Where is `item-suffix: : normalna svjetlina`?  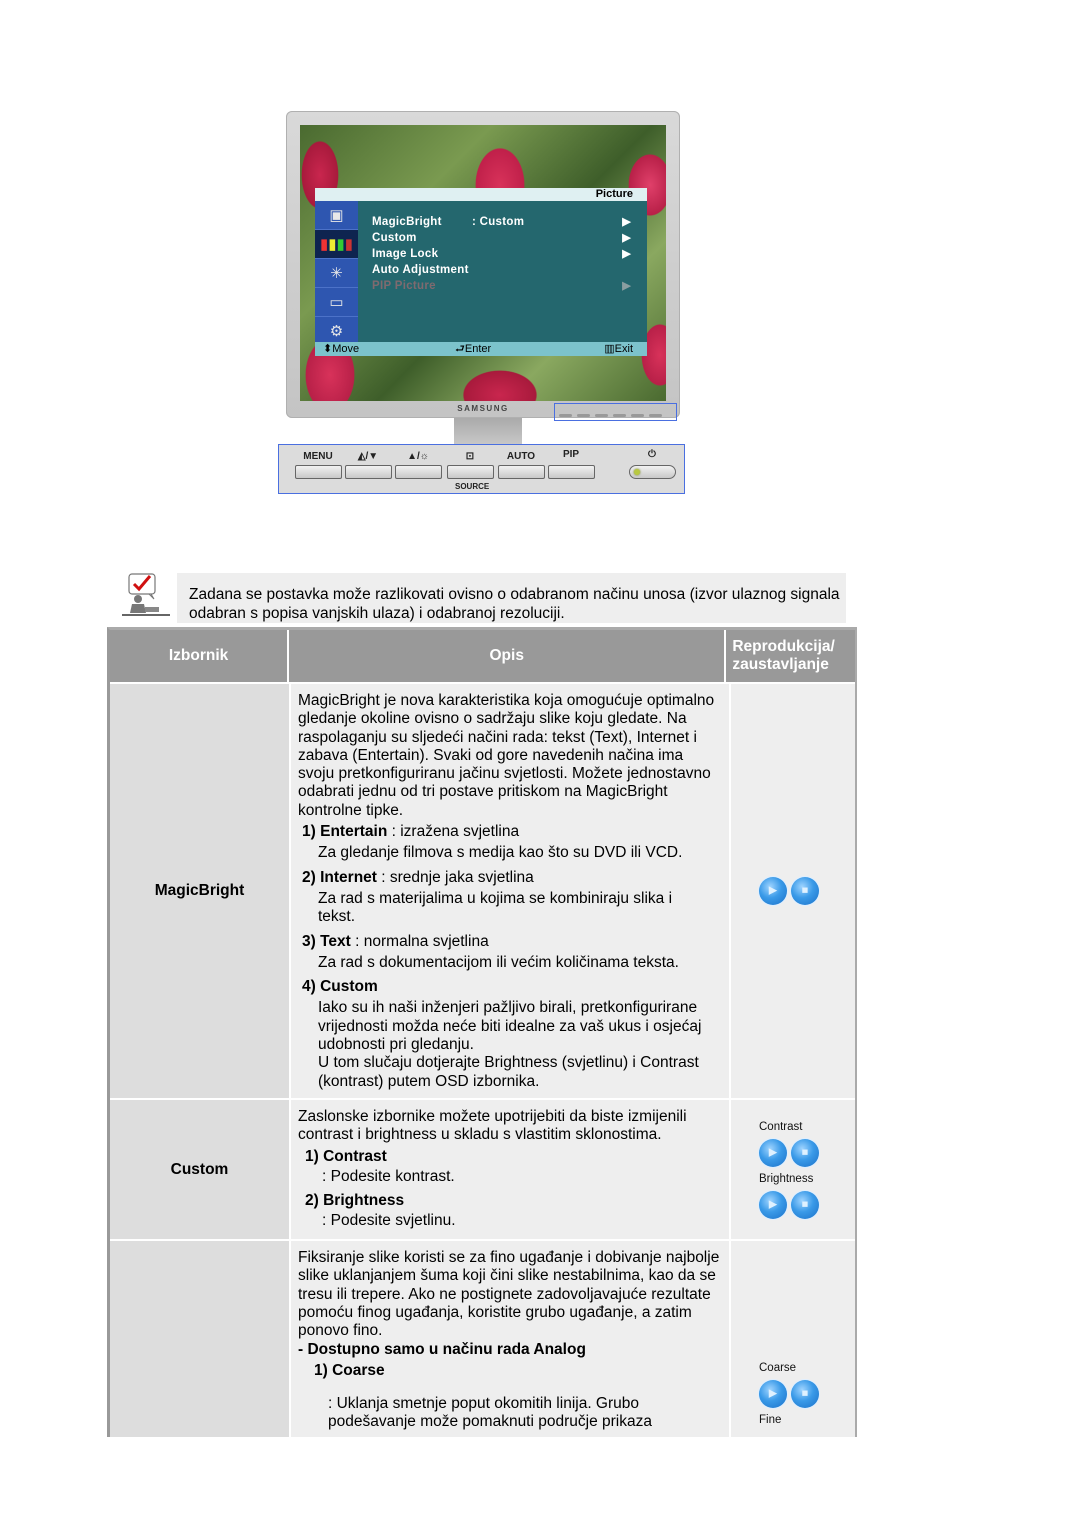 item-suffix: : normalna svjetlina is located at coordinates (419, 941).